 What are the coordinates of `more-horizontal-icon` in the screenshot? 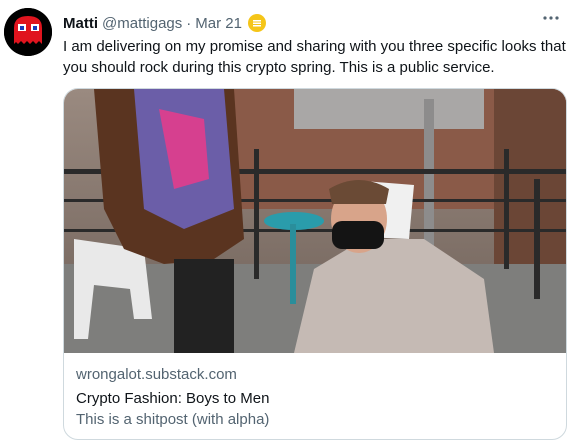 It's located at (551, 18).